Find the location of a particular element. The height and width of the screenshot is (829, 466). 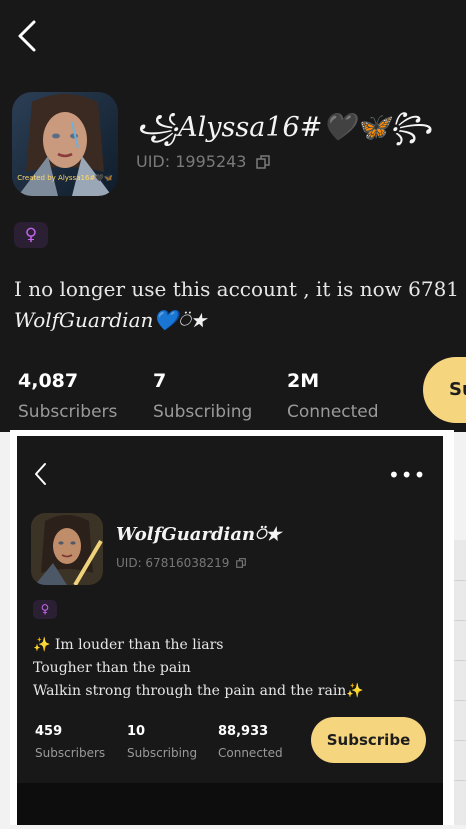

stat-value: 10 is located at coordinates (136, 731).